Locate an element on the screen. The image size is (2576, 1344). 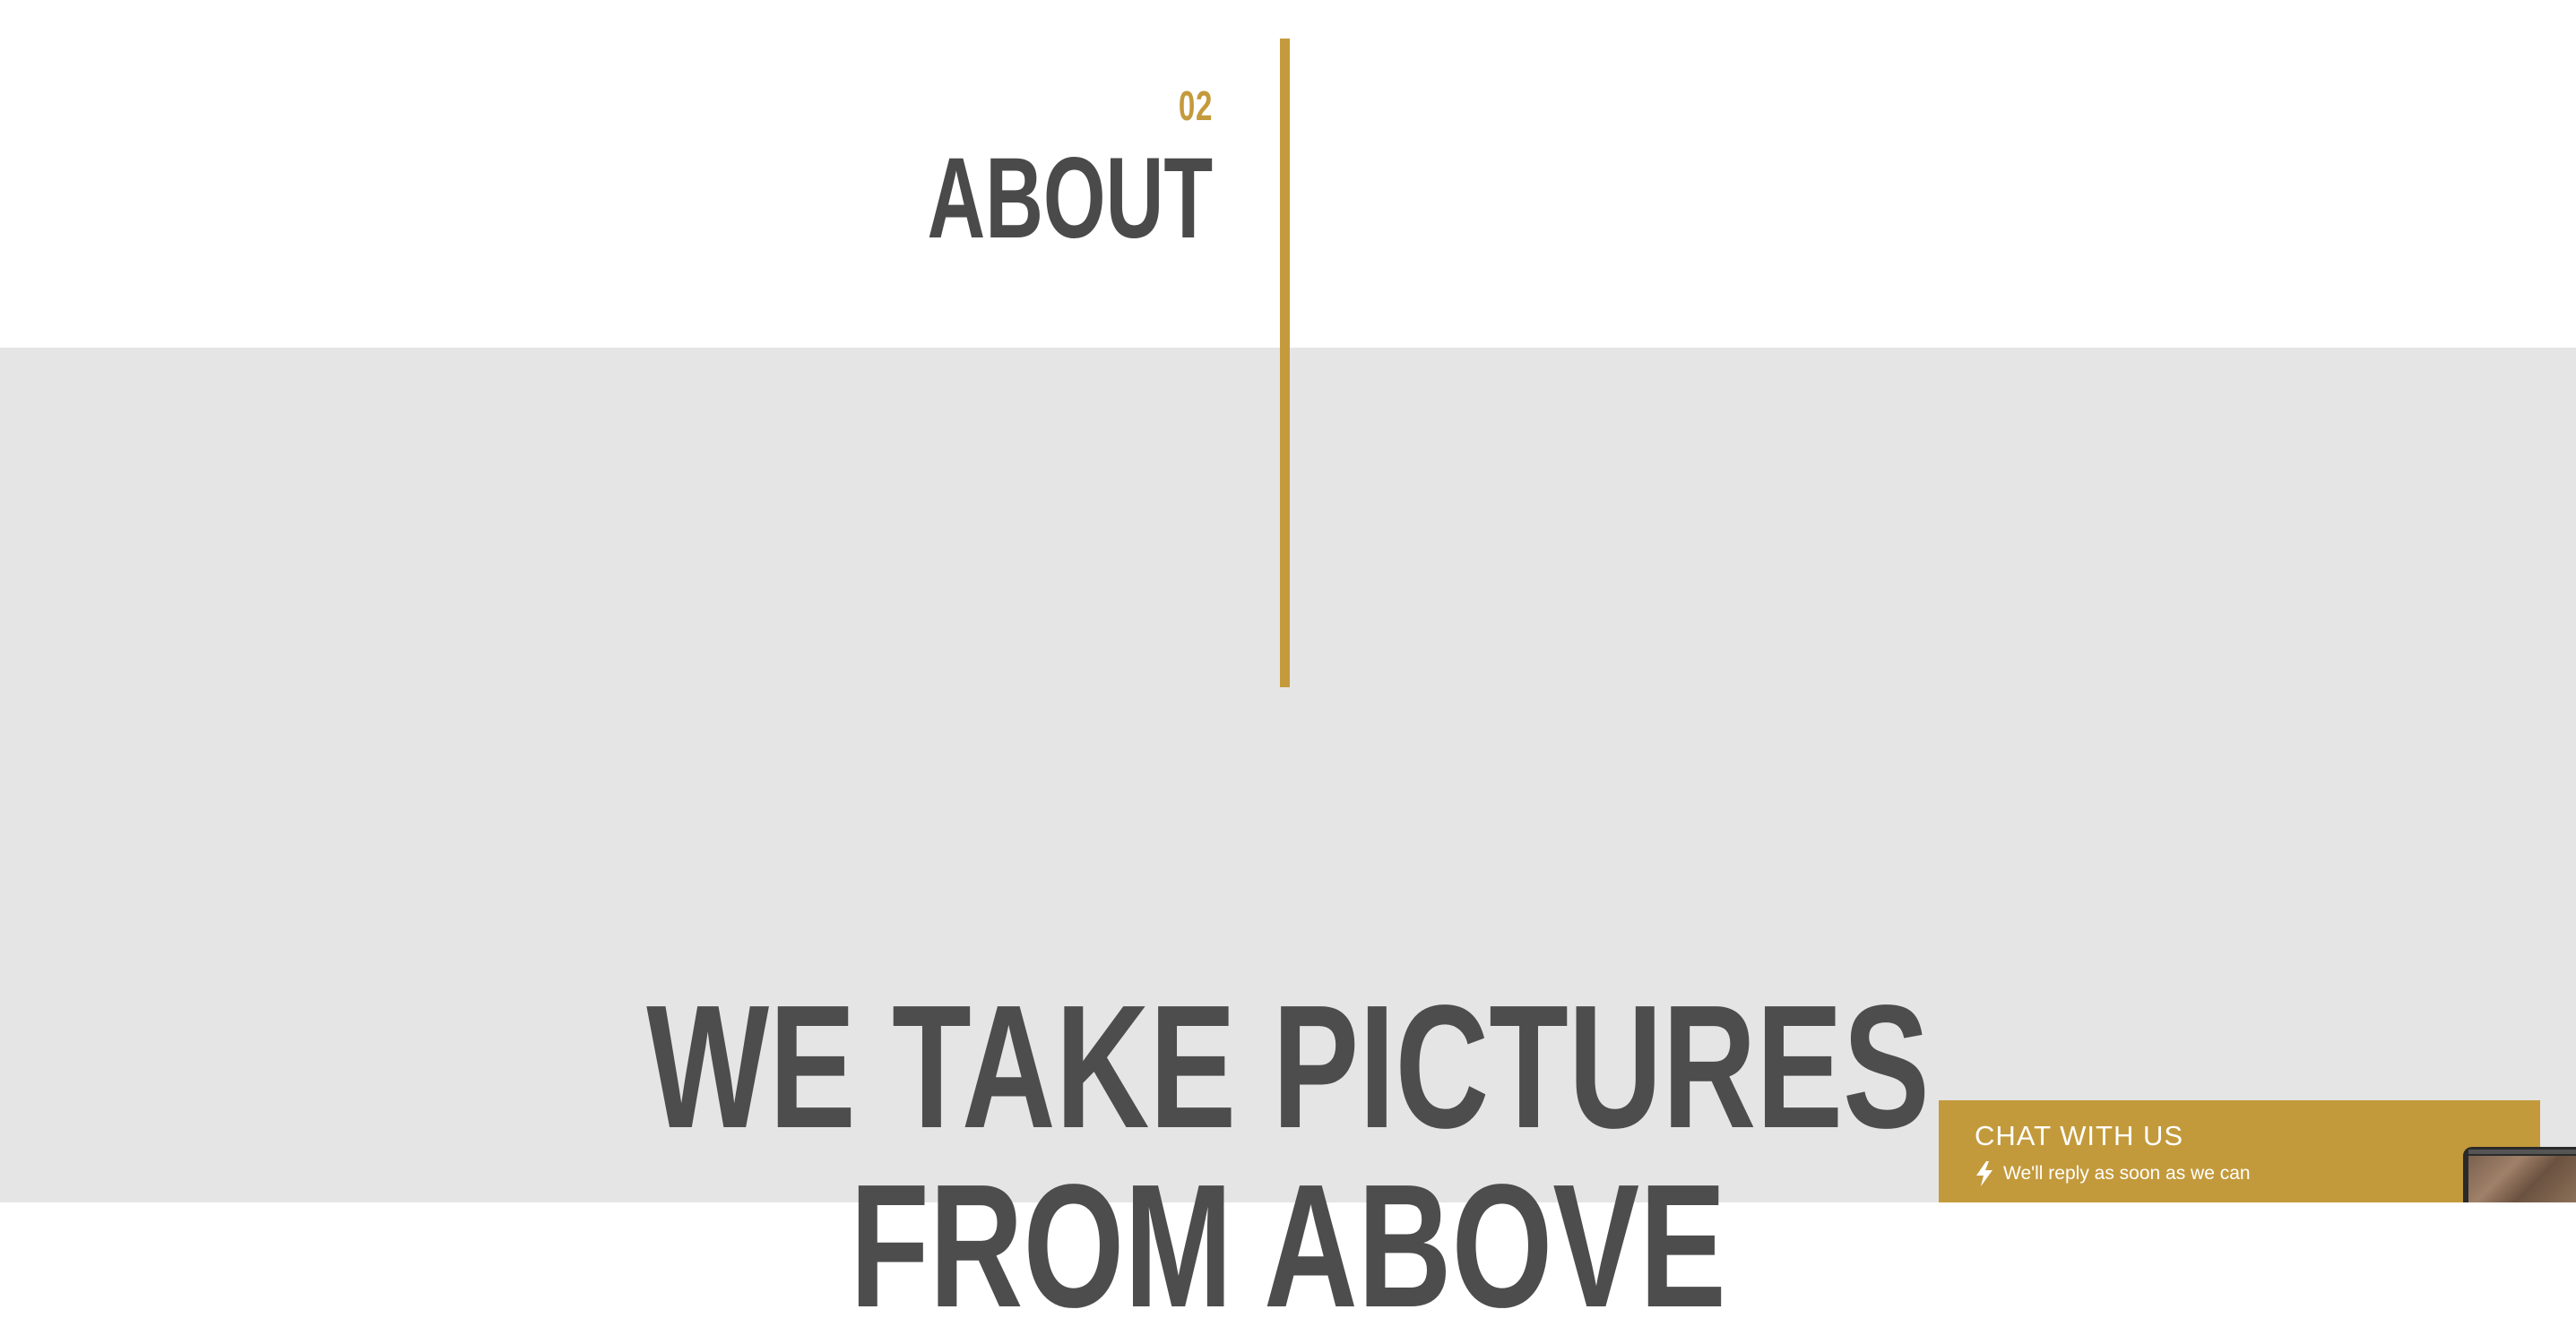
chat-subtitle-row: We'll reply as soon as we can is located at coordinates (2113, 1174).